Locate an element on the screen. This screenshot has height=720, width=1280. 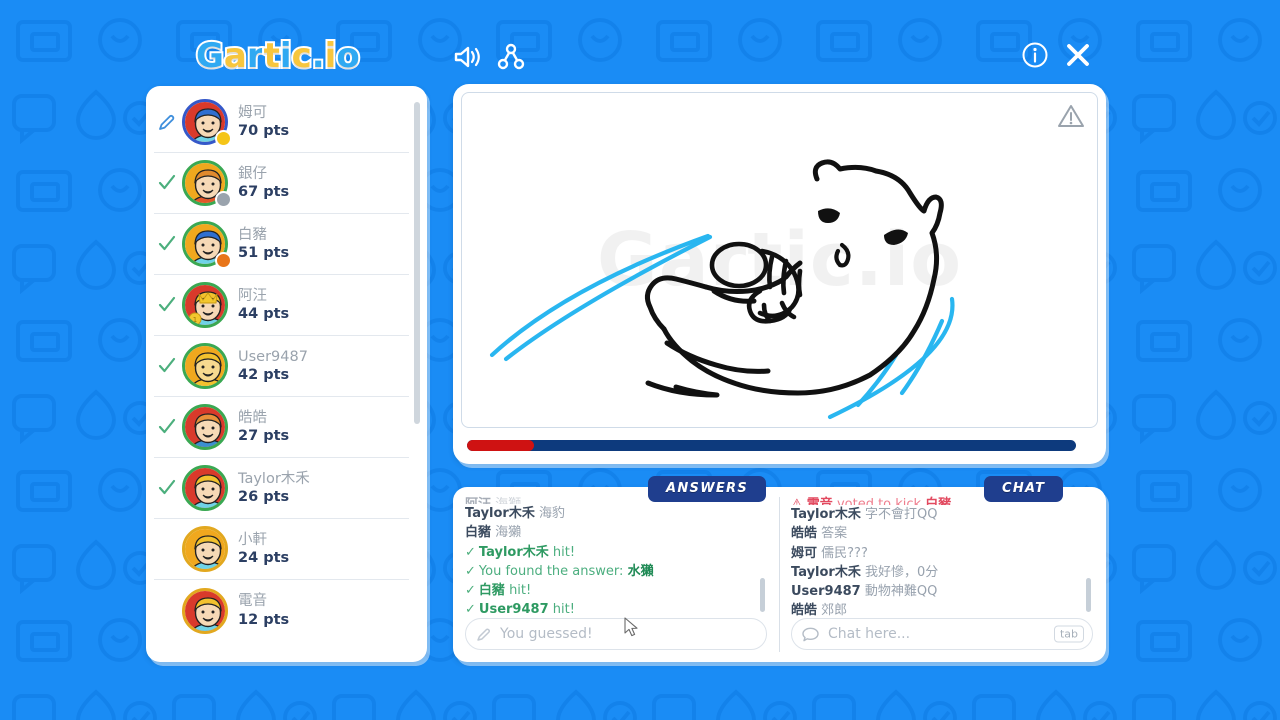
player-info: 皓皓 27 pts is located at coordinates (263, 427).